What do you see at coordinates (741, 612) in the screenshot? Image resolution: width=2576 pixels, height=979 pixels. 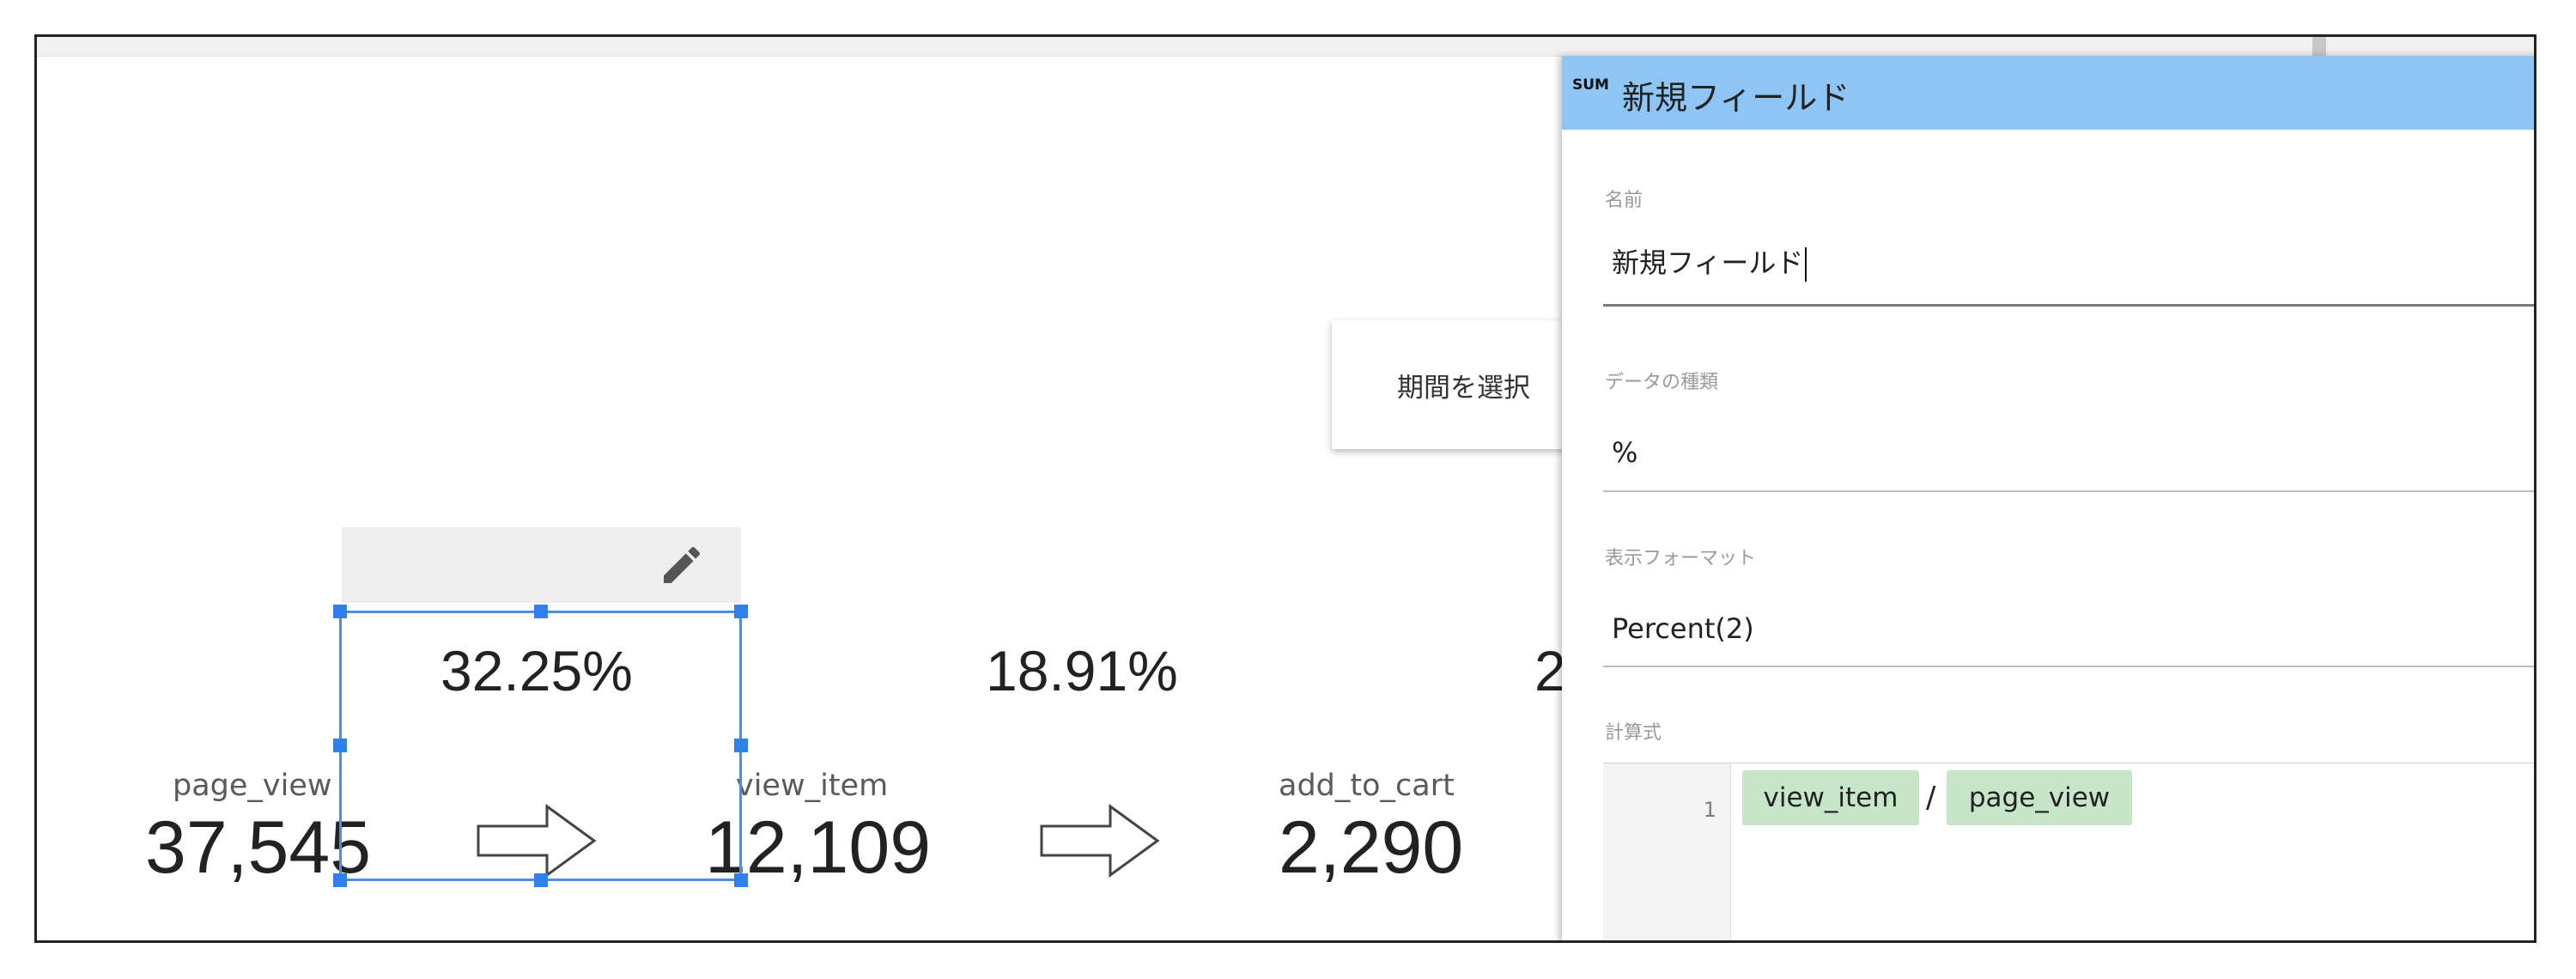 I see `resize-handle-top-right` at bounding box center [741, 612].